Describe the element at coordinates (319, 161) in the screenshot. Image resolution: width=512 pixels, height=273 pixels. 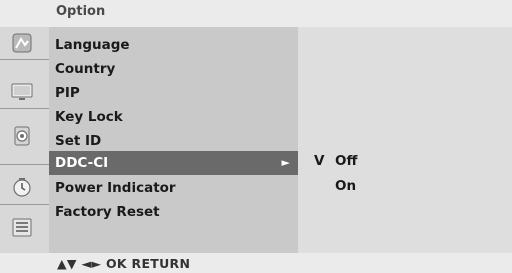
I see `selected-check-mark: V` at that location.